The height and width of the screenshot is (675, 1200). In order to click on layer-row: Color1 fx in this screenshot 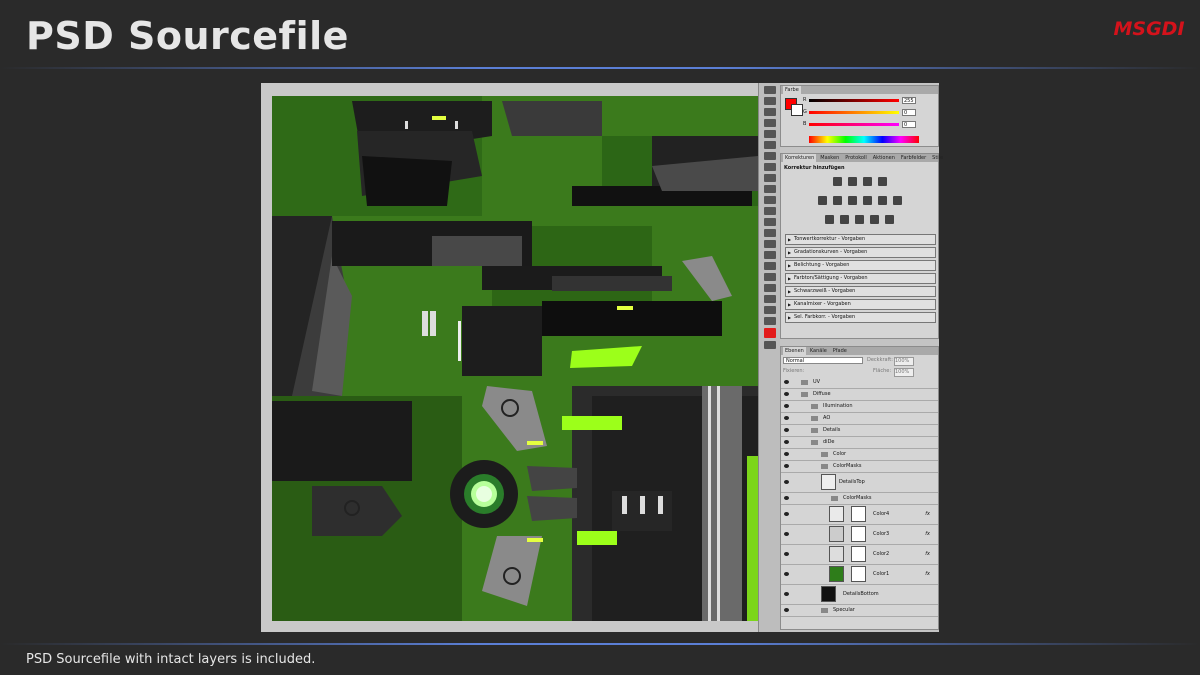, I will do `click(859, 575)`.